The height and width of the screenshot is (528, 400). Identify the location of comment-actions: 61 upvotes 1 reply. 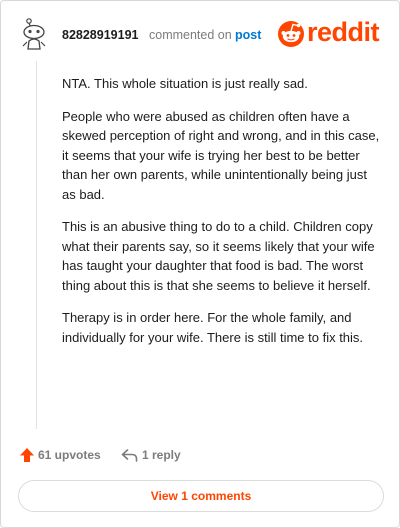
(199, 455).